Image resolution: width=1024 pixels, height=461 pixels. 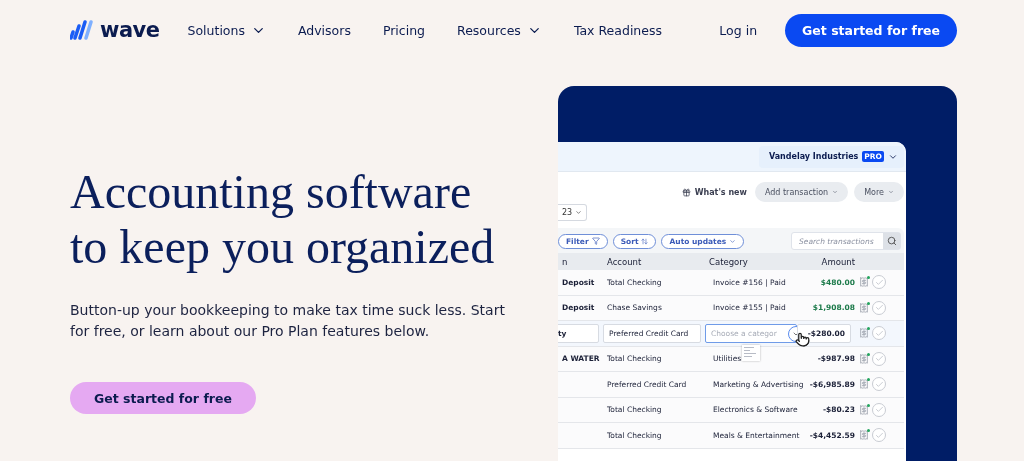 I want to click on sort-icon, so click(x=645, y=241).